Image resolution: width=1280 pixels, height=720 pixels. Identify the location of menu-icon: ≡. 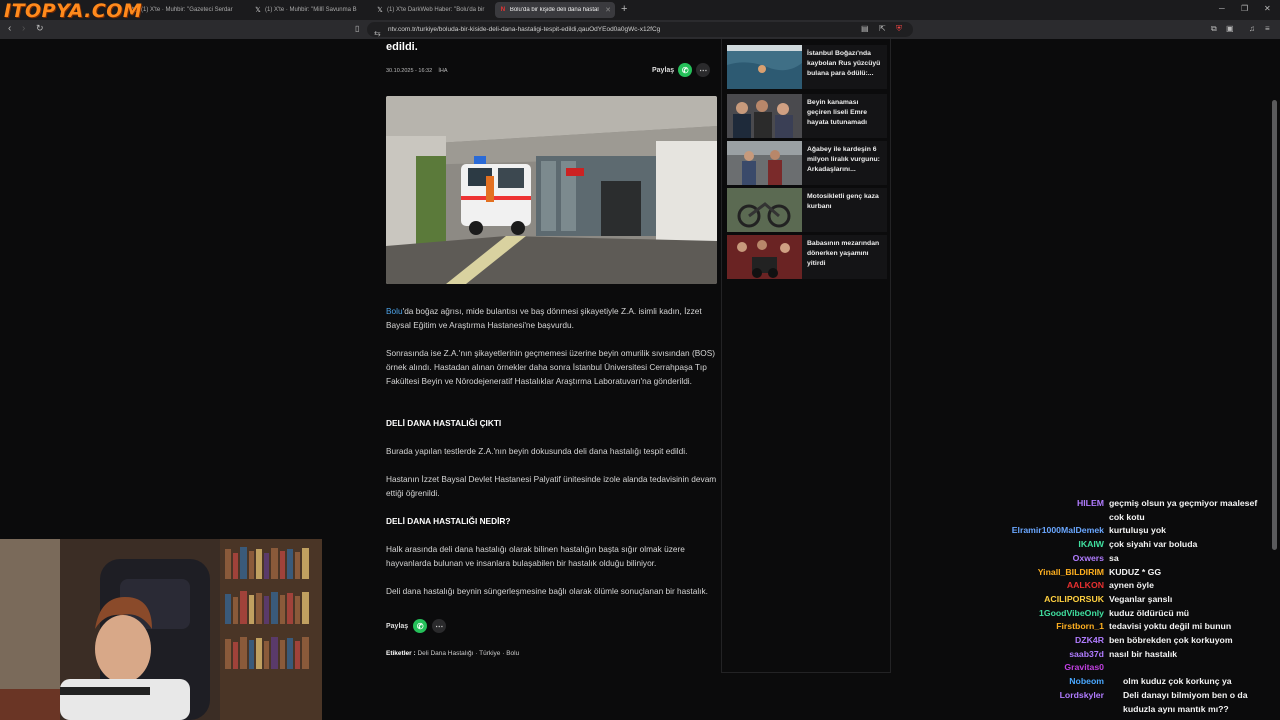
(1267, 28).